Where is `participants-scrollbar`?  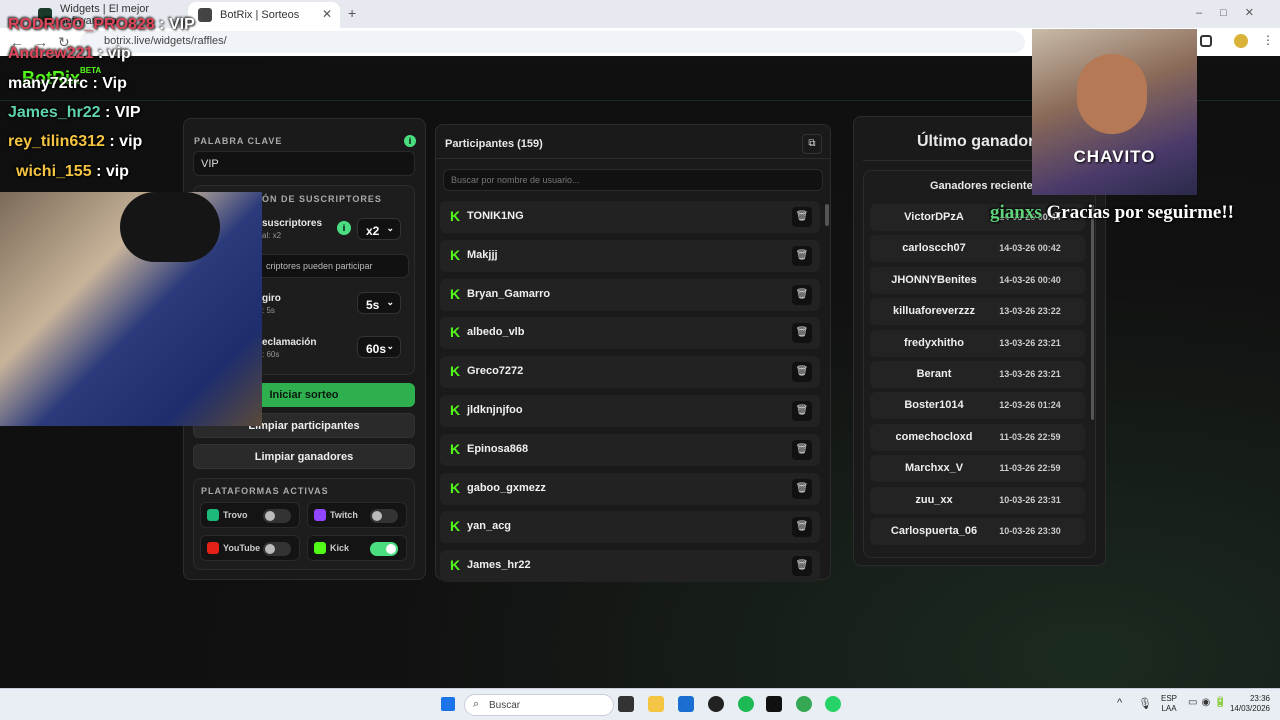
participants-scrollbar is located at coordinates (827, 215).